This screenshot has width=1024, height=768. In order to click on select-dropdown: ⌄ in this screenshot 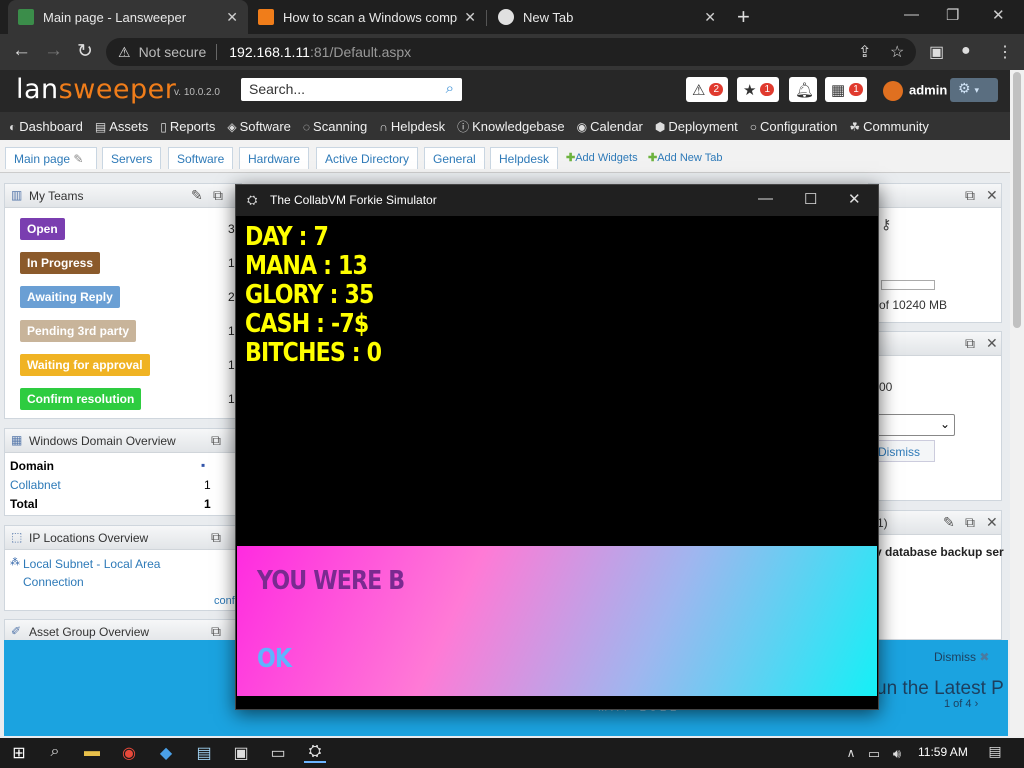, I will do `click(913, 425)`.